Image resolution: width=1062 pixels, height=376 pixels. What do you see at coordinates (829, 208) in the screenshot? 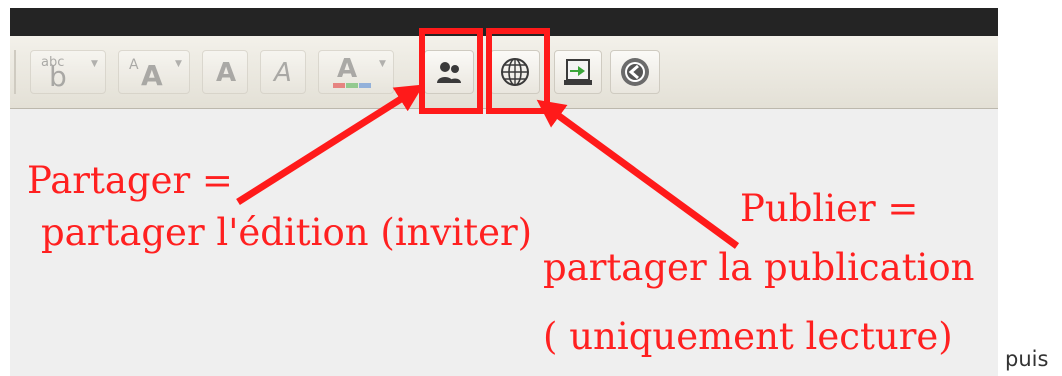
I see `publish-annotation-title: Publier =` at bounding box center [829, 208].